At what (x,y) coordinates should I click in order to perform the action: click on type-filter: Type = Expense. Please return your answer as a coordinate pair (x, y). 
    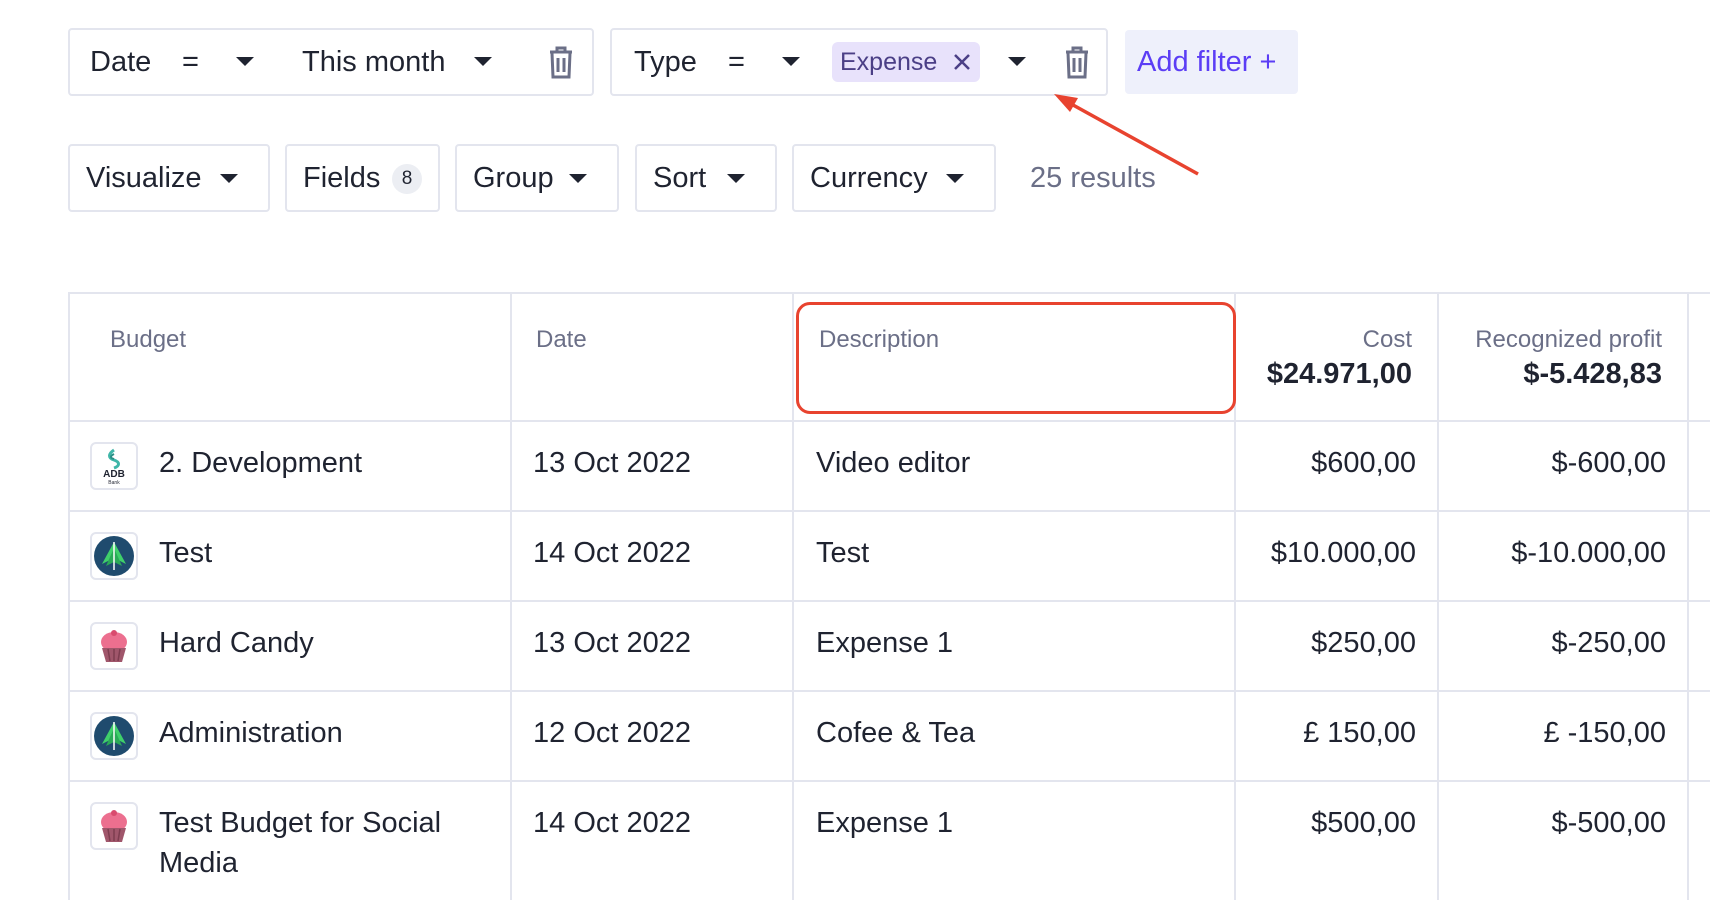
    Looking at the image, I should click on (859, 62).